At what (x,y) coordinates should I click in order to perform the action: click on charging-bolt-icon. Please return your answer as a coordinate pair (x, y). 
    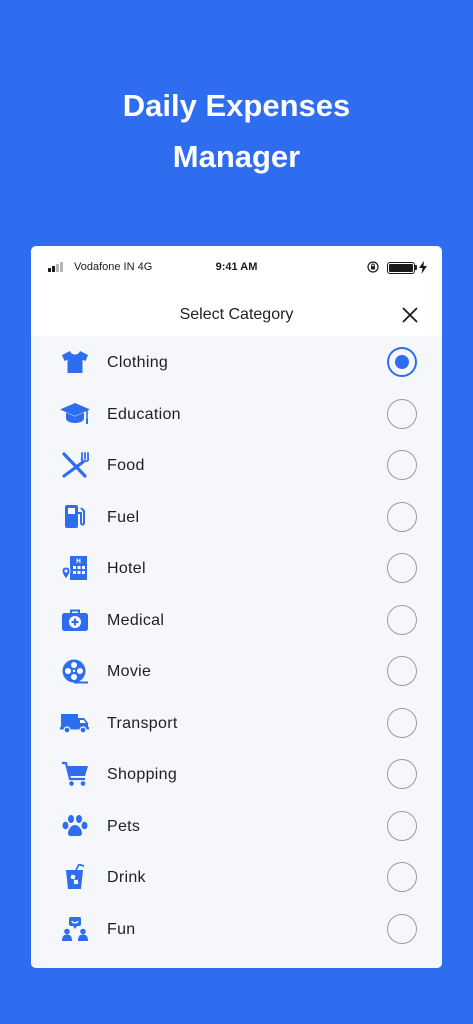
    Looking at the image, I should click on (423, 267).